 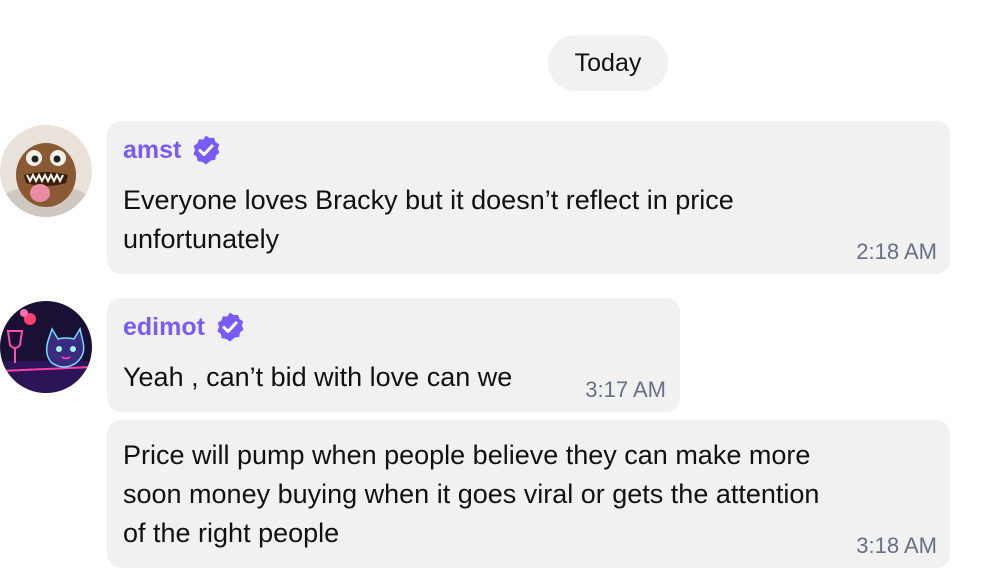 I want to click on avatar-edimot, so click(x=46, y=347).